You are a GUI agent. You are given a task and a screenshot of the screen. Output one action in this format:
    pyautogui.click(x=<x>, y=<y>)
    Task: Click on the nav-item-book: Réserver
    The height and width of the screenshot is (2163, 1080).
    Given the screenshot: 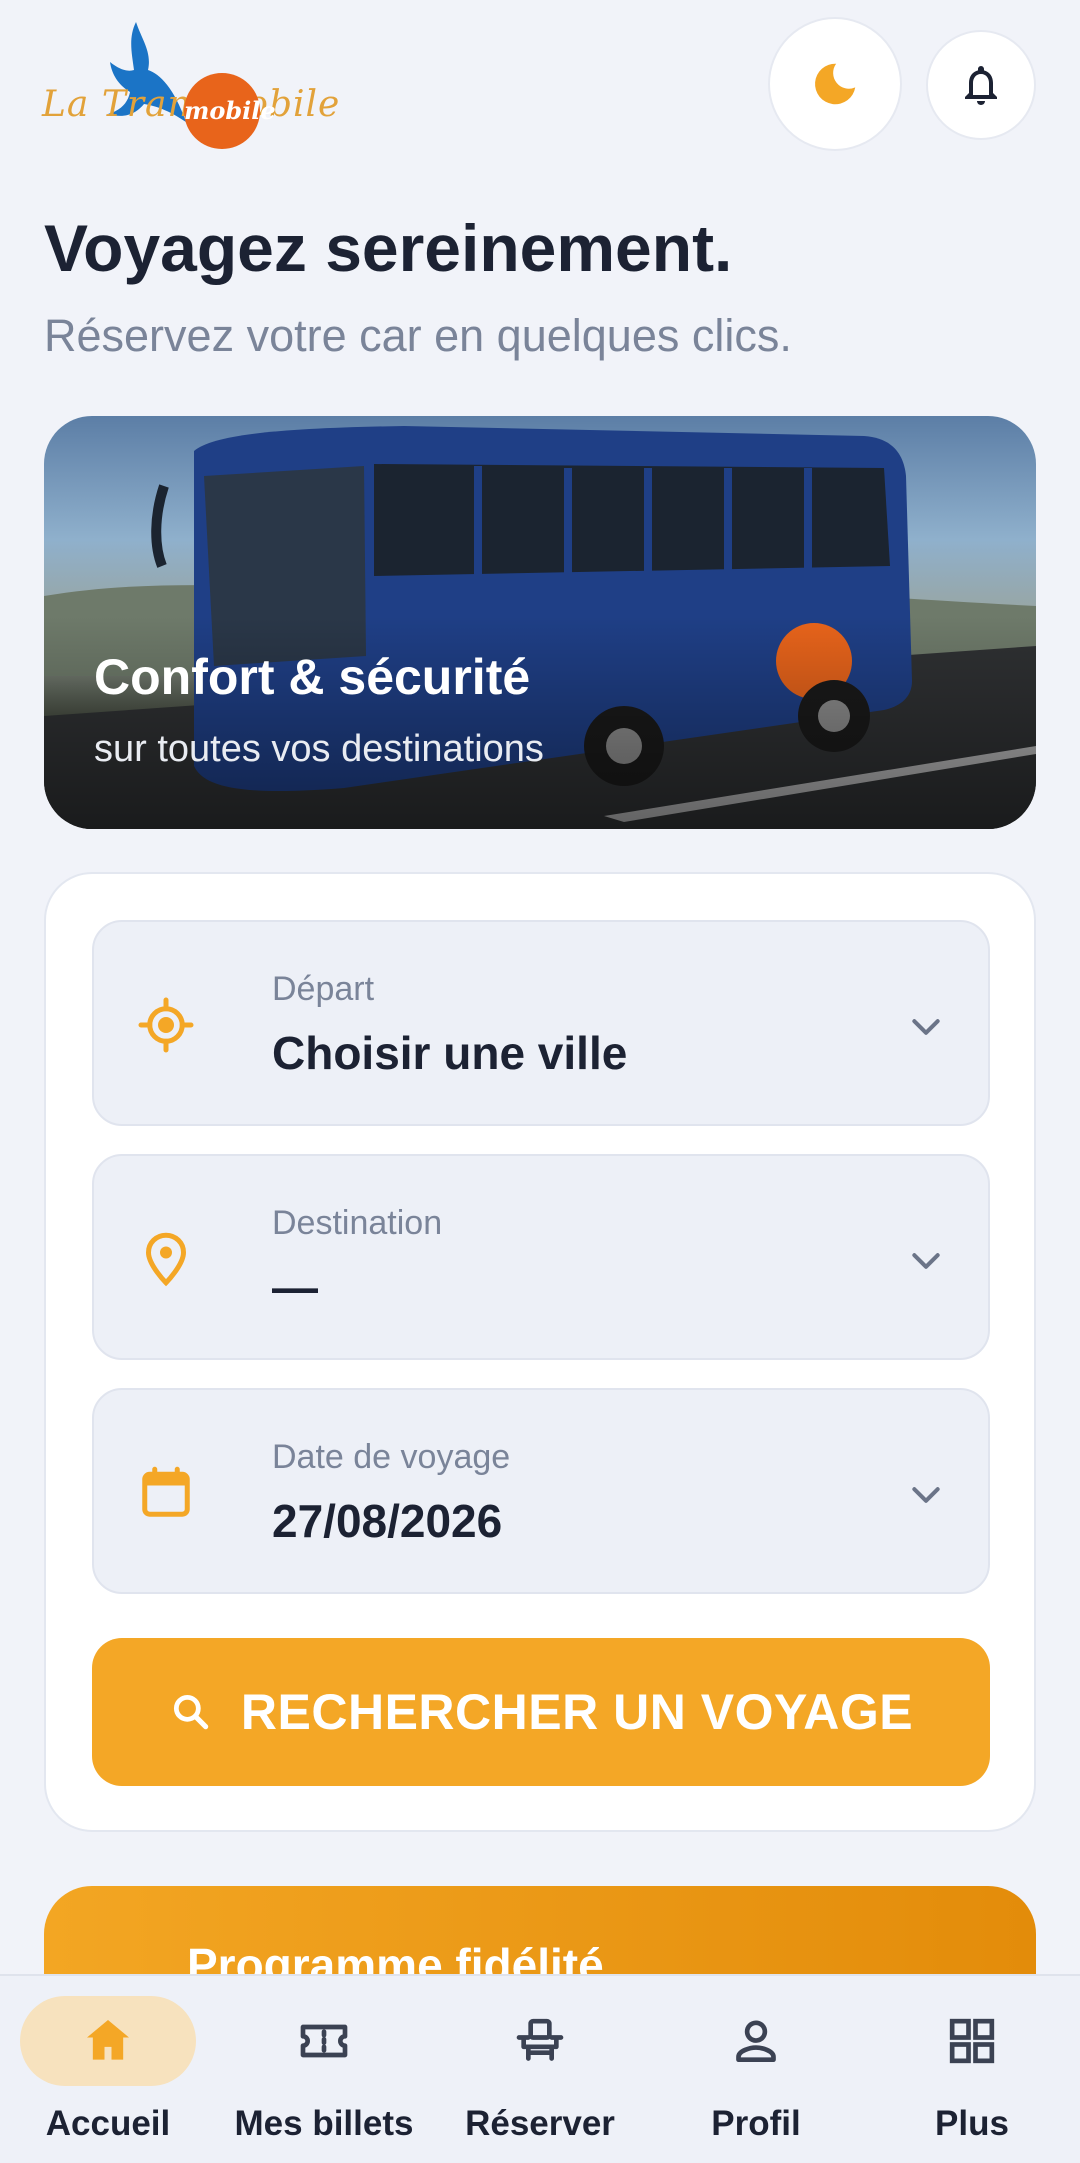 What is the action you would take?
    pyautogui.click(x=540, y=2069)
    